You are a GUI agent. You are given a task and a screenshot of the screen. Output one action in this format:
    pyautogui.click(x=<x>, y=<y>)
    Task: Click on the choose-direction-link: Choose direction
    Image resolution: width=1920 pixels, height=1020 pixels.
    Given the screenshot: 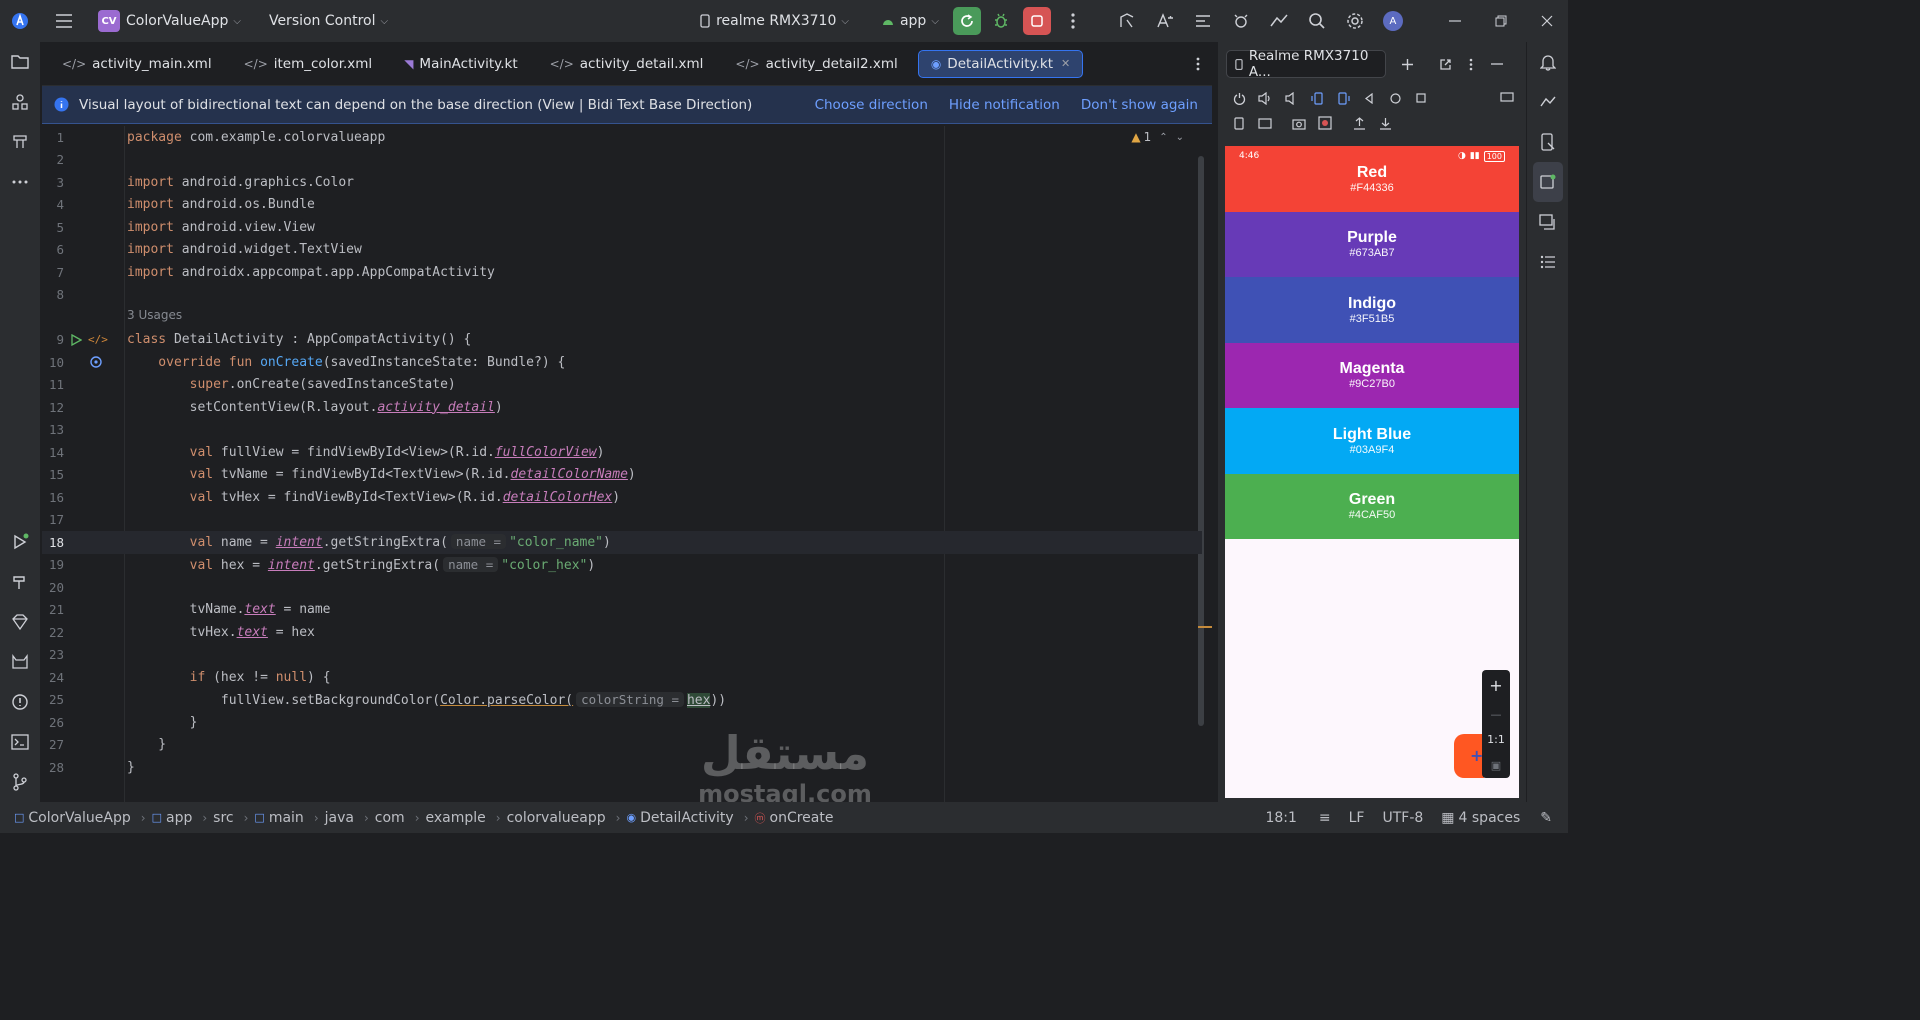 What is the action you would take?
    pyautogui.click(x=871, y=105)
    